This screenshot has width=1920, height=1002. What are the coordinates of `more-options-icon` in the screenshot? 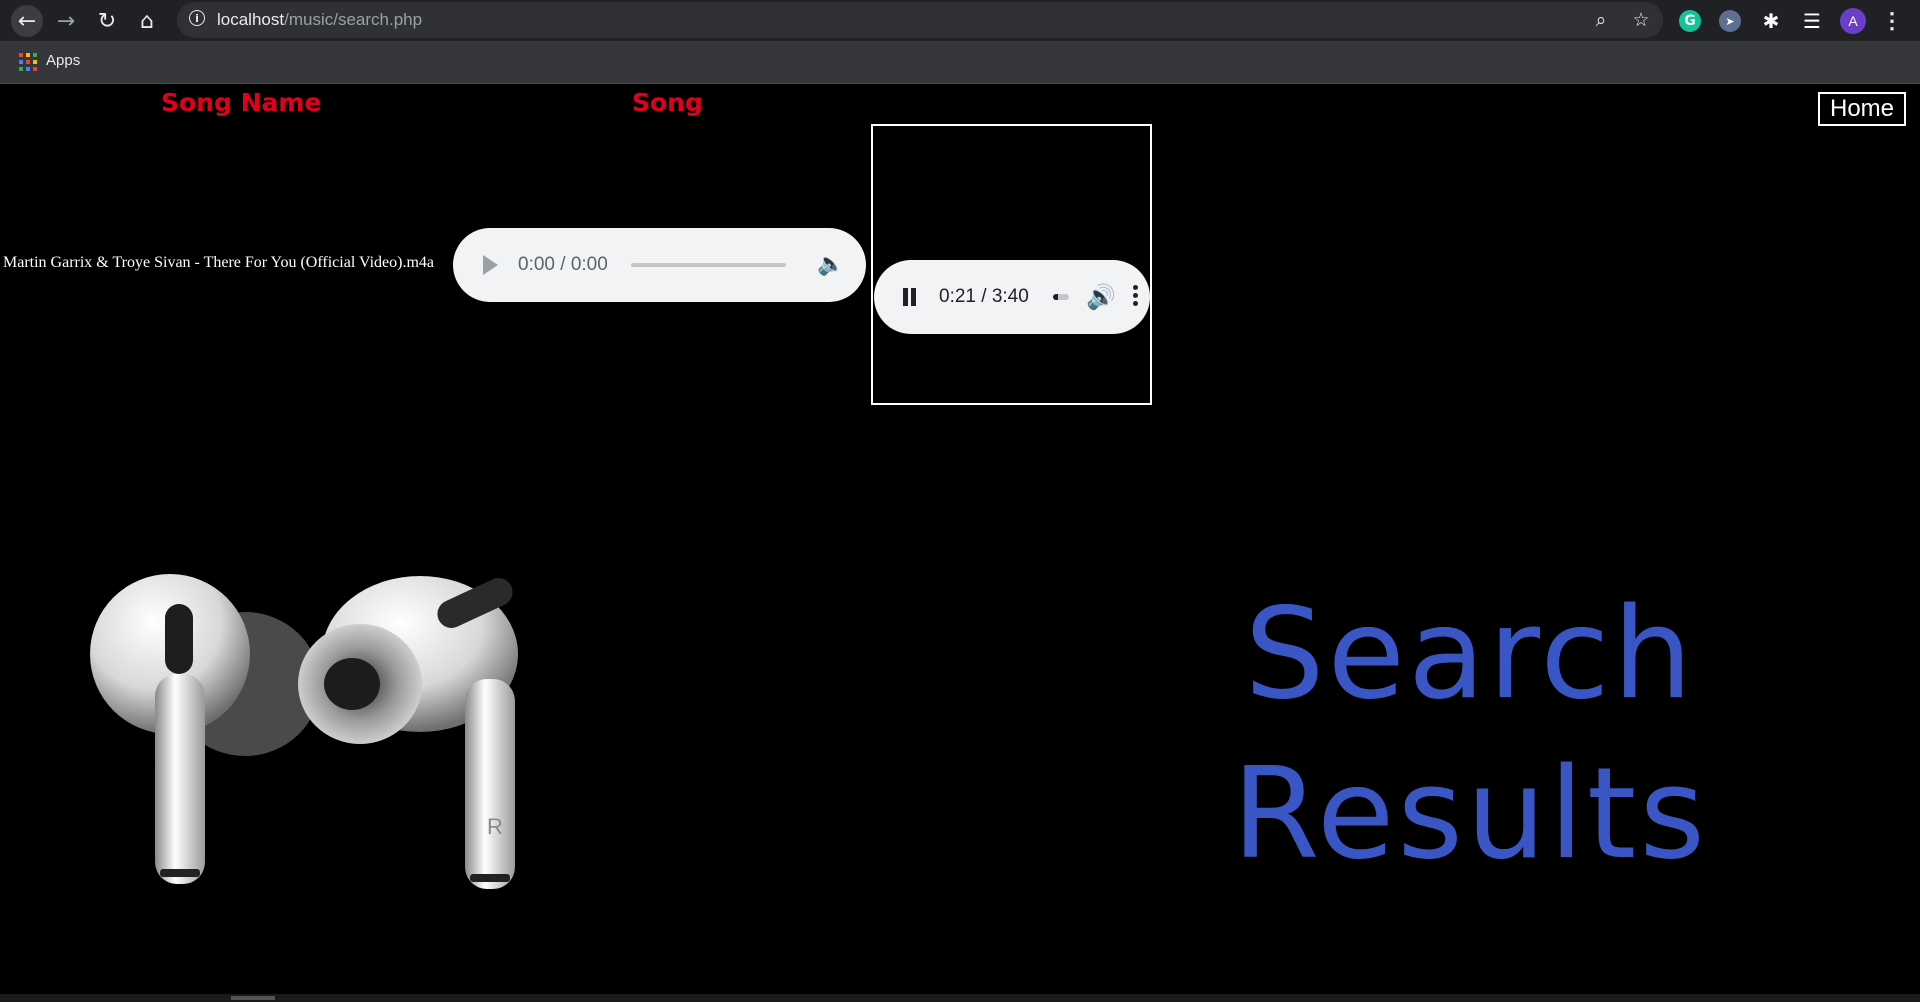 It's located at (1137, 295).